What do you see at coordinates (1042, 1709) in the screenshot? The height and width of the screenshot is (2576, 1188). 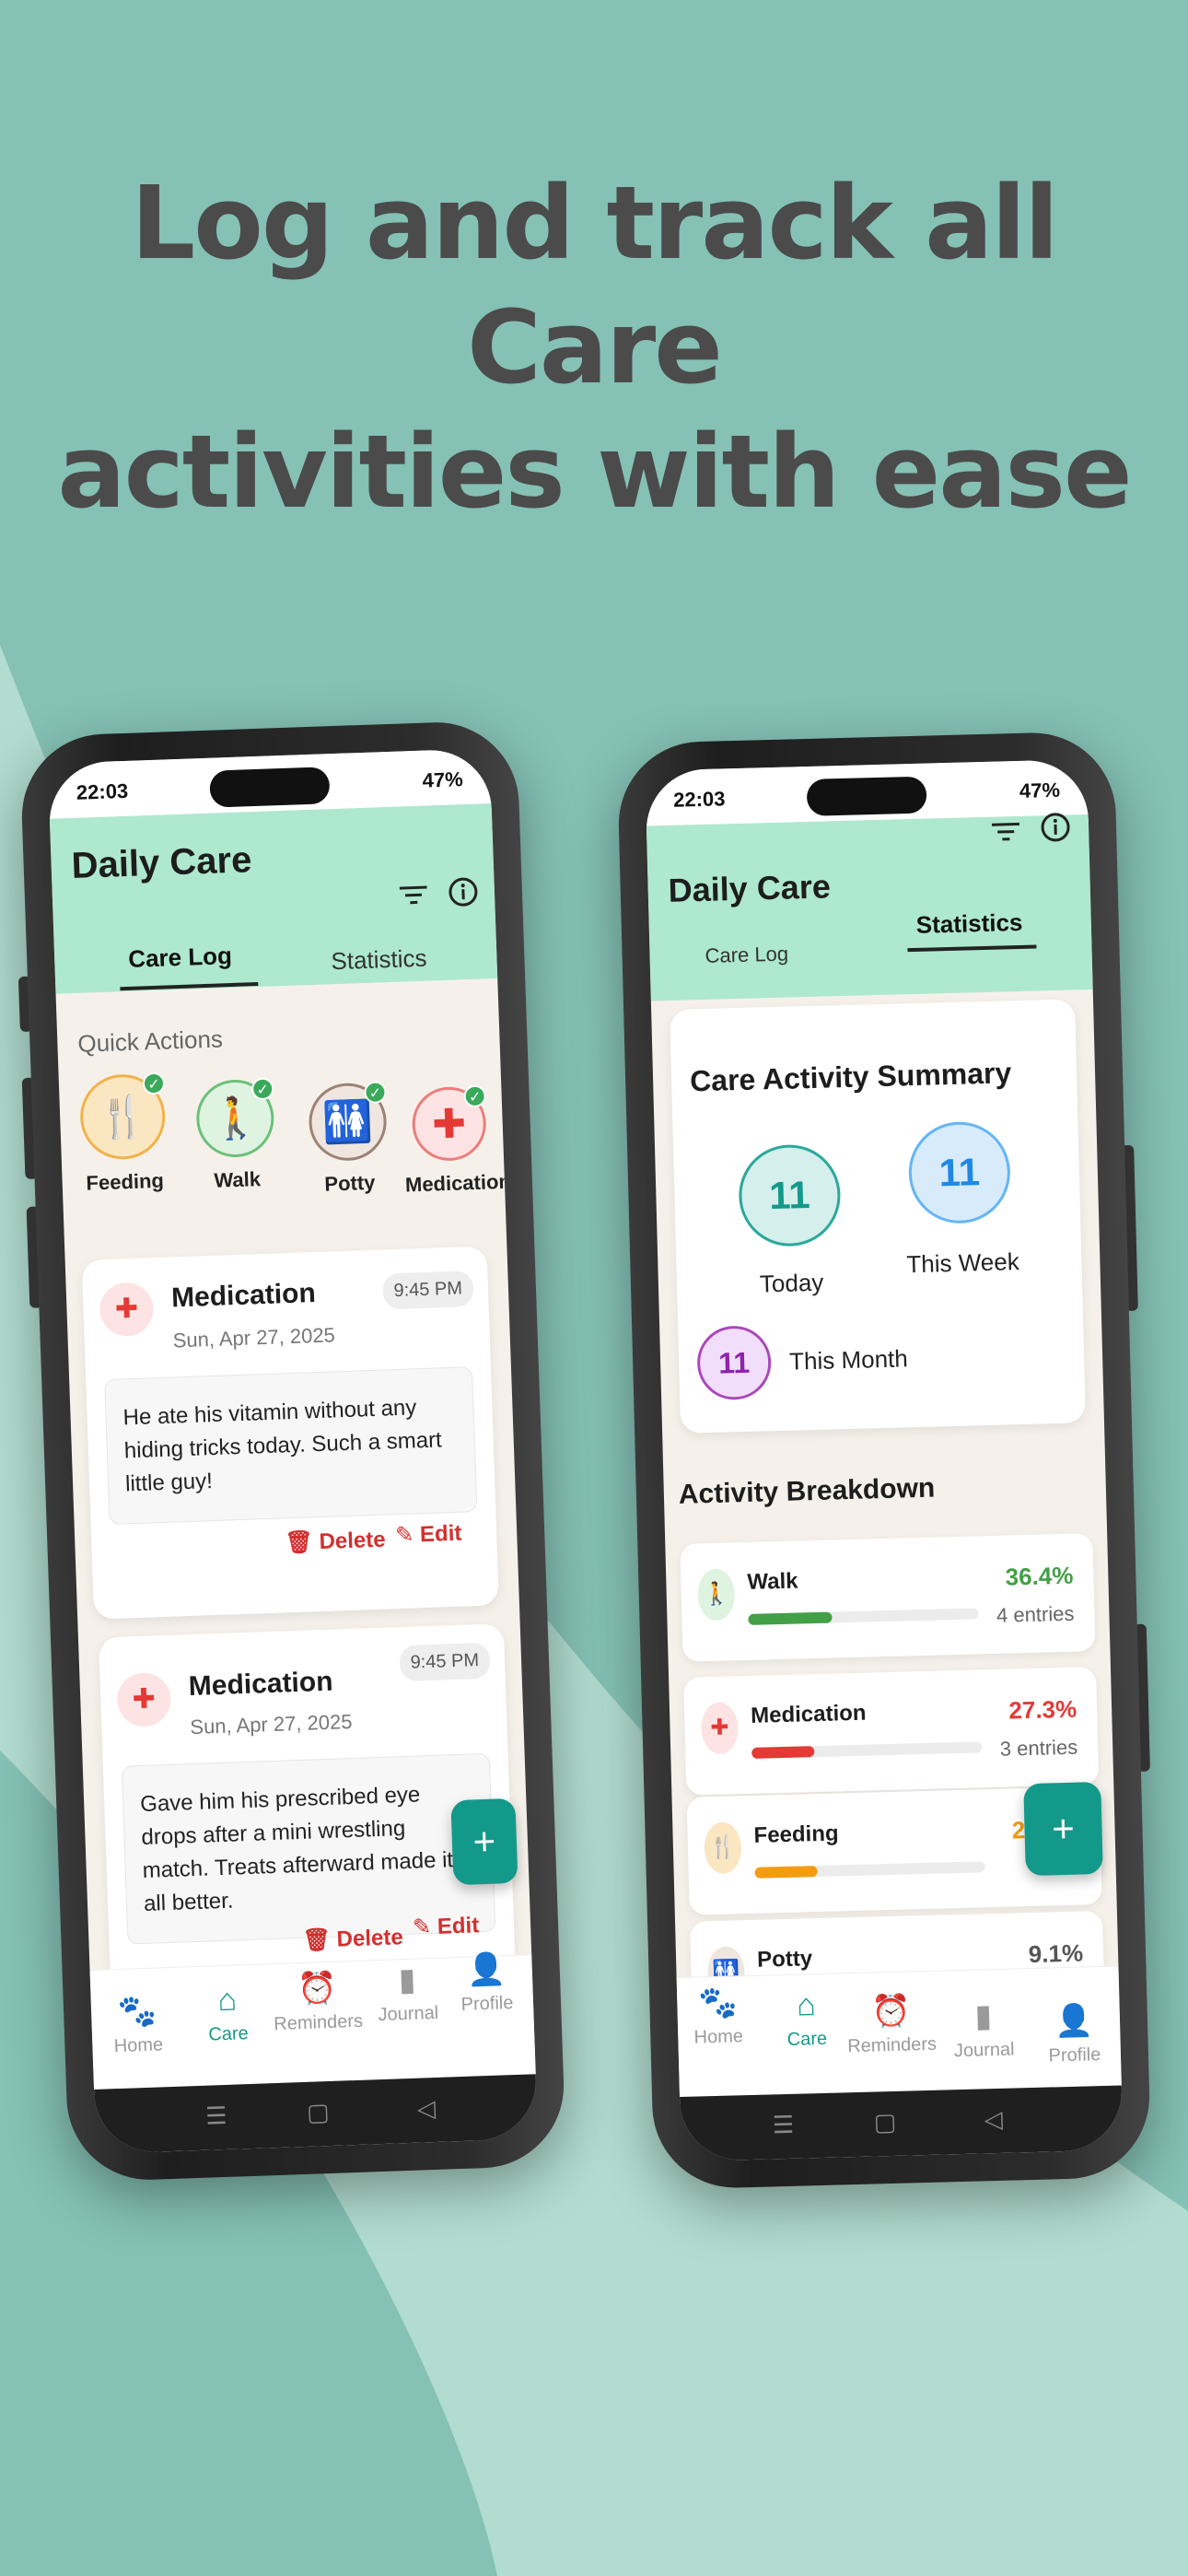 I see `breakdown-percent: 27.3%` at bounding box center [1042, 1709].